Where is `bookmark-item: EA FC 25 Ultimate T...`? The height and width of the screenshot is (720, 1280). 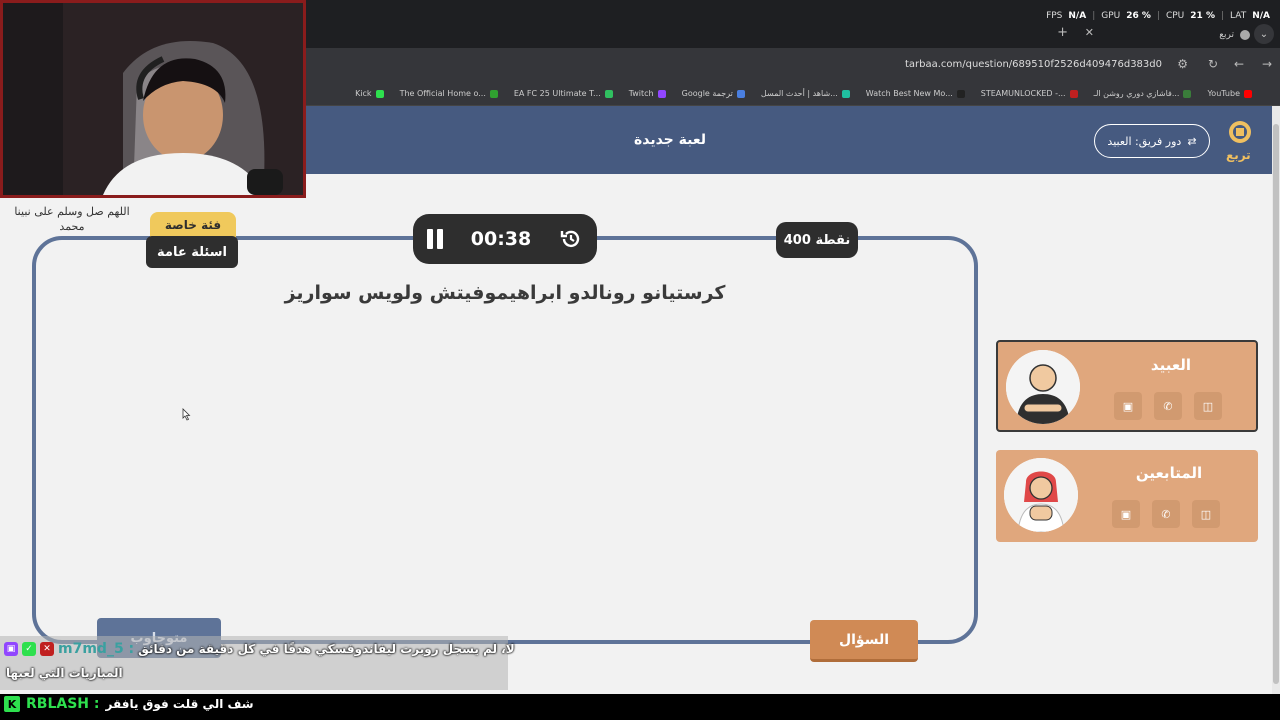 bookmark-item: EA FC 25 Ultimate T... is located at coordinates (563, 93).